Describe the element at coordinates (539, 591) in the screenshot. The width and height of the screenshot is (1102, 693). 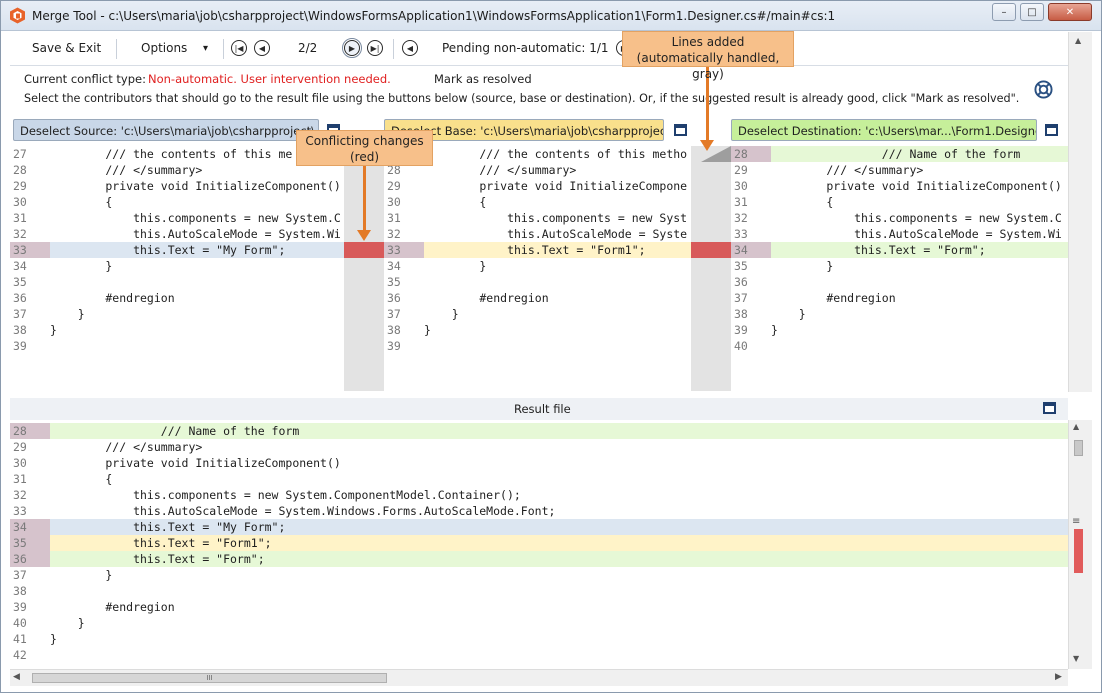
I see `code-line: 38` at that location.